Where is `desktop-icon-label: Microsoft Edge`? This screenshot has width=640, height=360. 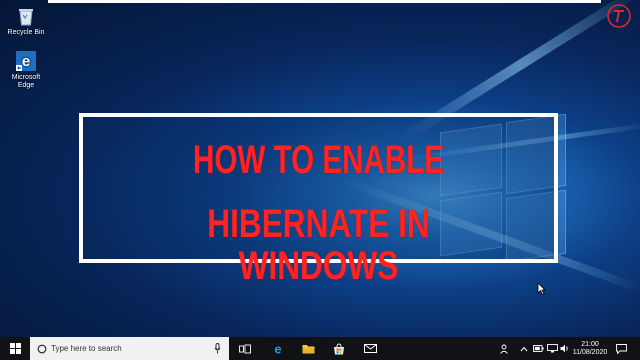
desktop-icon-label: Microsoft Edge is located at coordinates (26, 81).